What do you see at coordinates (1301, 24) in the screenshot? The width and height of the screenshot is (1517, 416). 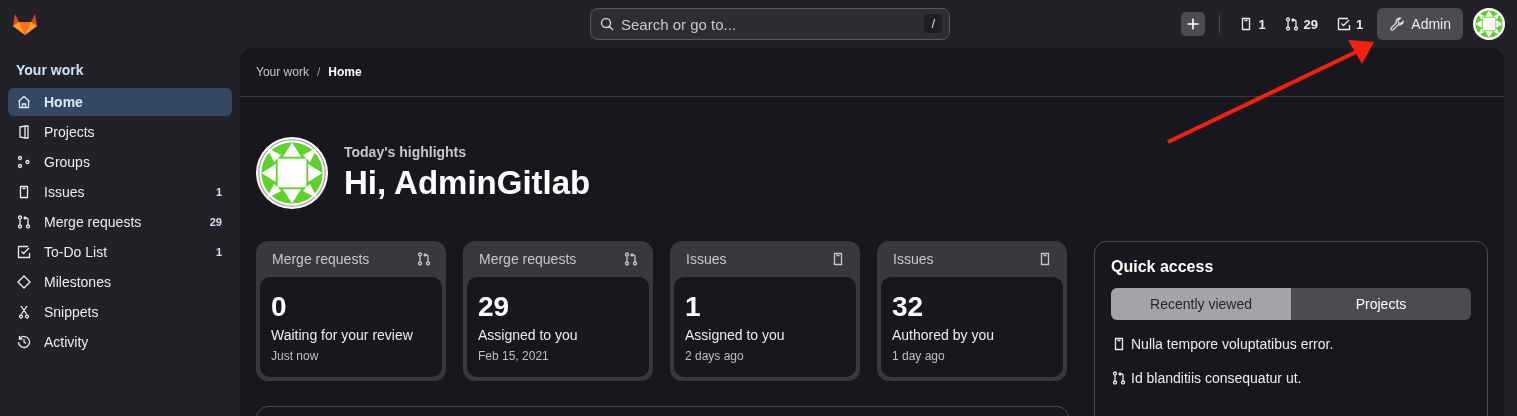 I see `merge-requests-counter: 29` at bounding box center [1301, 24].